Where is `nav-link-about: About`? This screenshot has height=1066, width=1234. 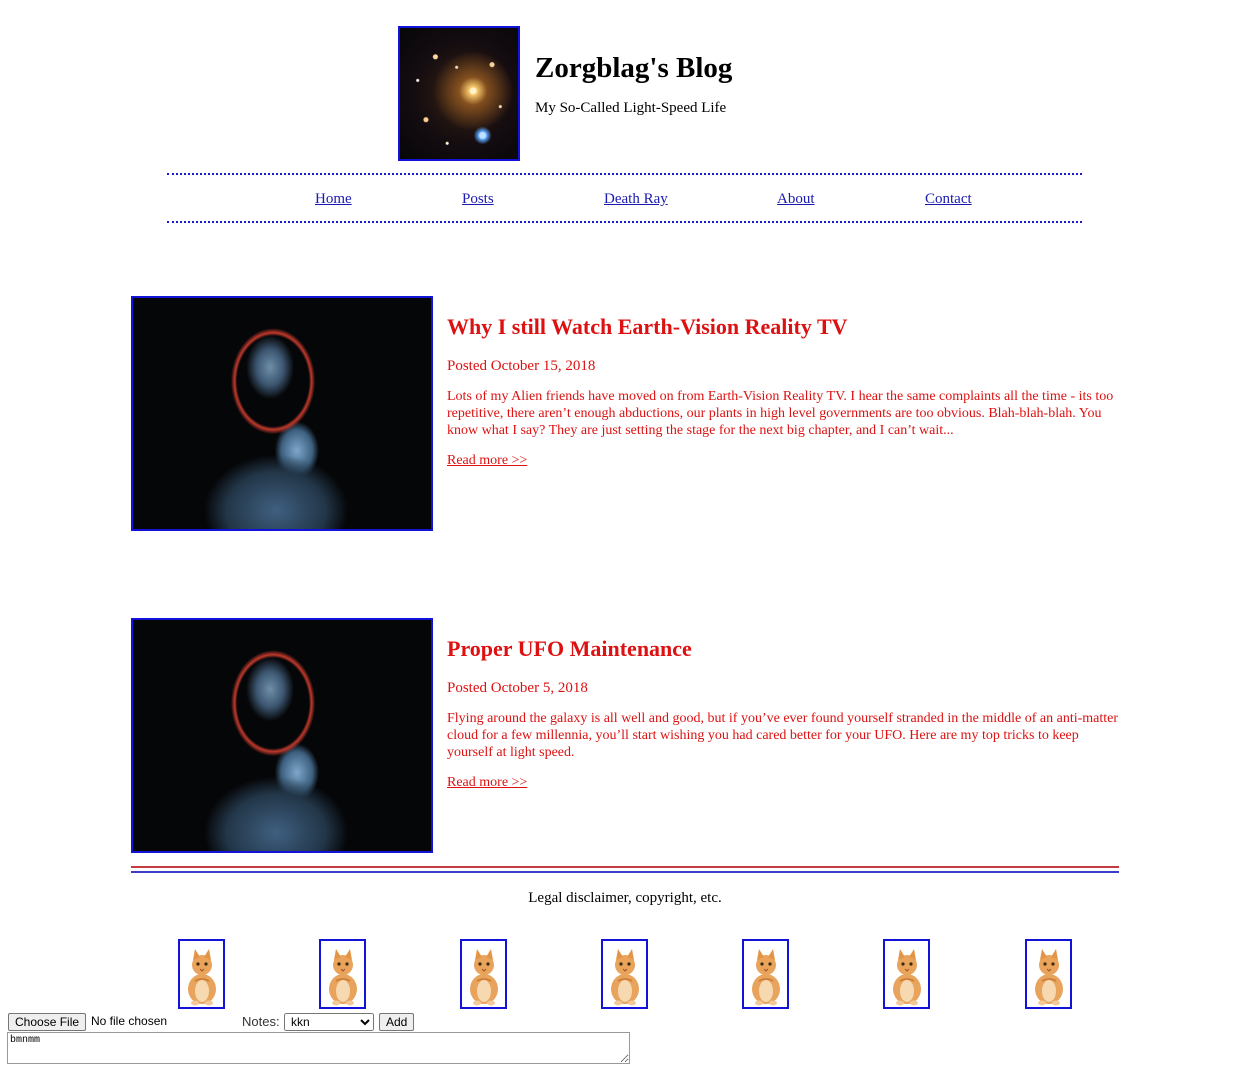
nav-link-about: About is located at coordinates (796, 199).